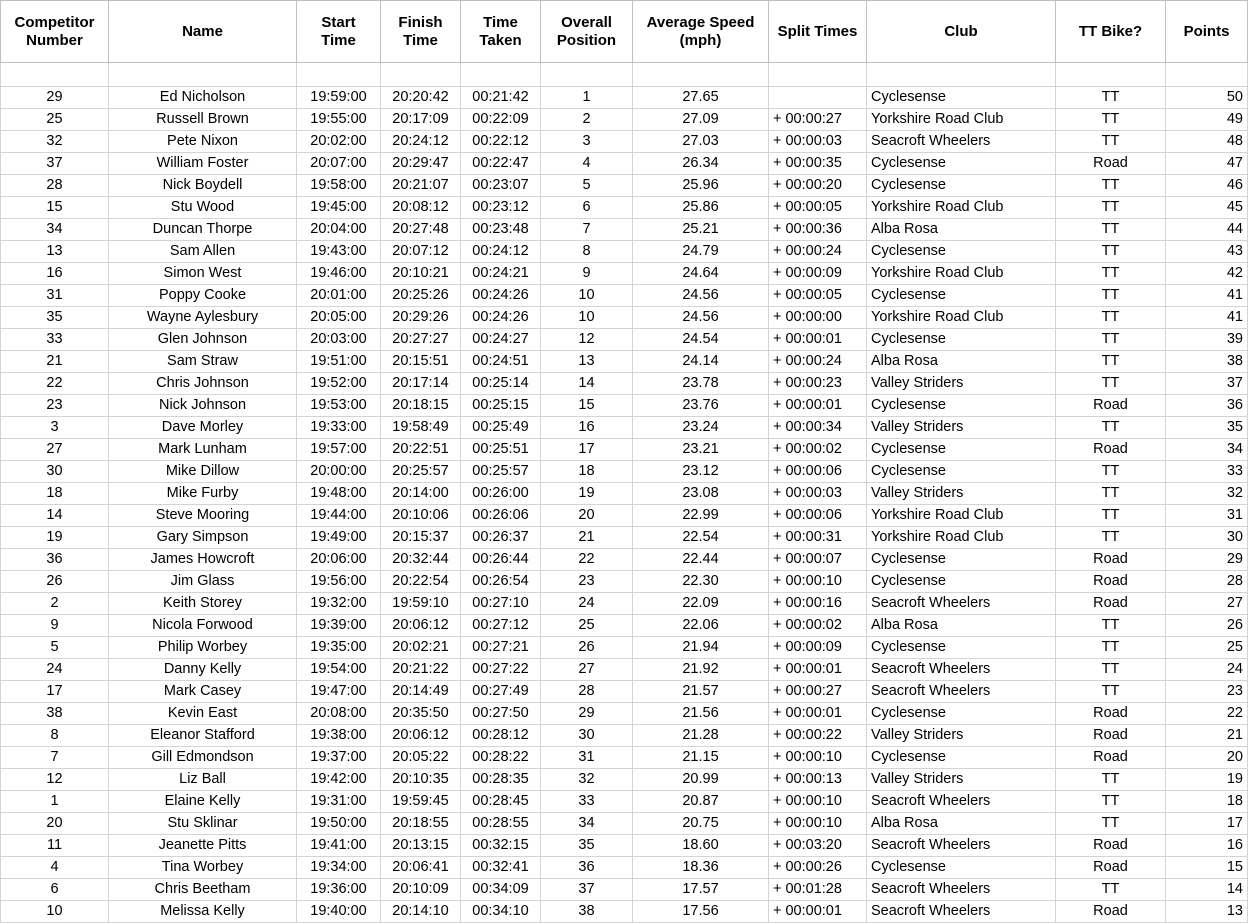  Describe the element at coordinates (500, 845) in the screenshot. I see `cell-taken: 00:32:15` at that location.